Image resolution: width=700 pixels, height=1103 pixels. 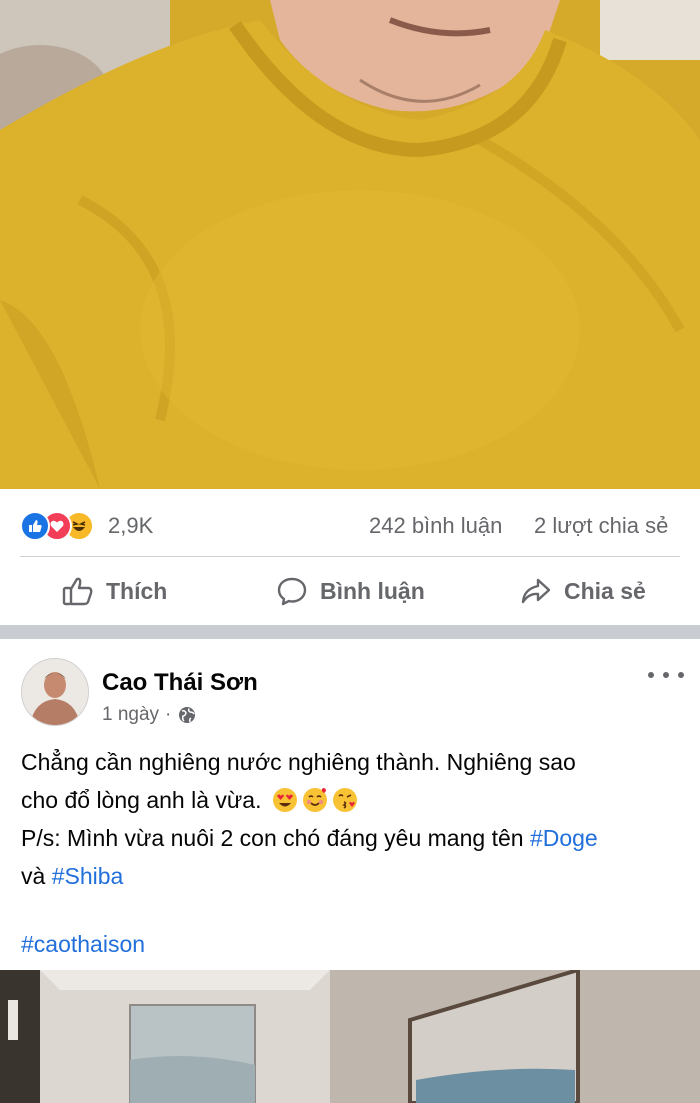 I want to click on avatar, so click(x=55, y=692).